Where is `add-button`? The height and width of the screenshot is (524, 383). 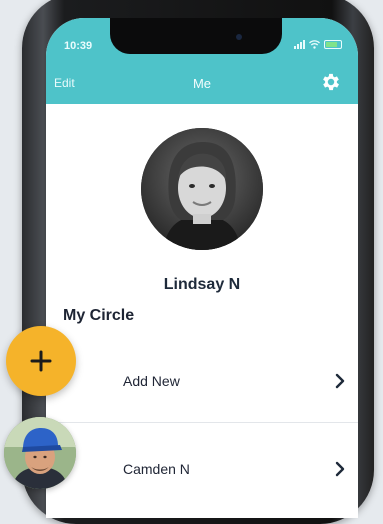
add-button is located at coordinates (41, 361).